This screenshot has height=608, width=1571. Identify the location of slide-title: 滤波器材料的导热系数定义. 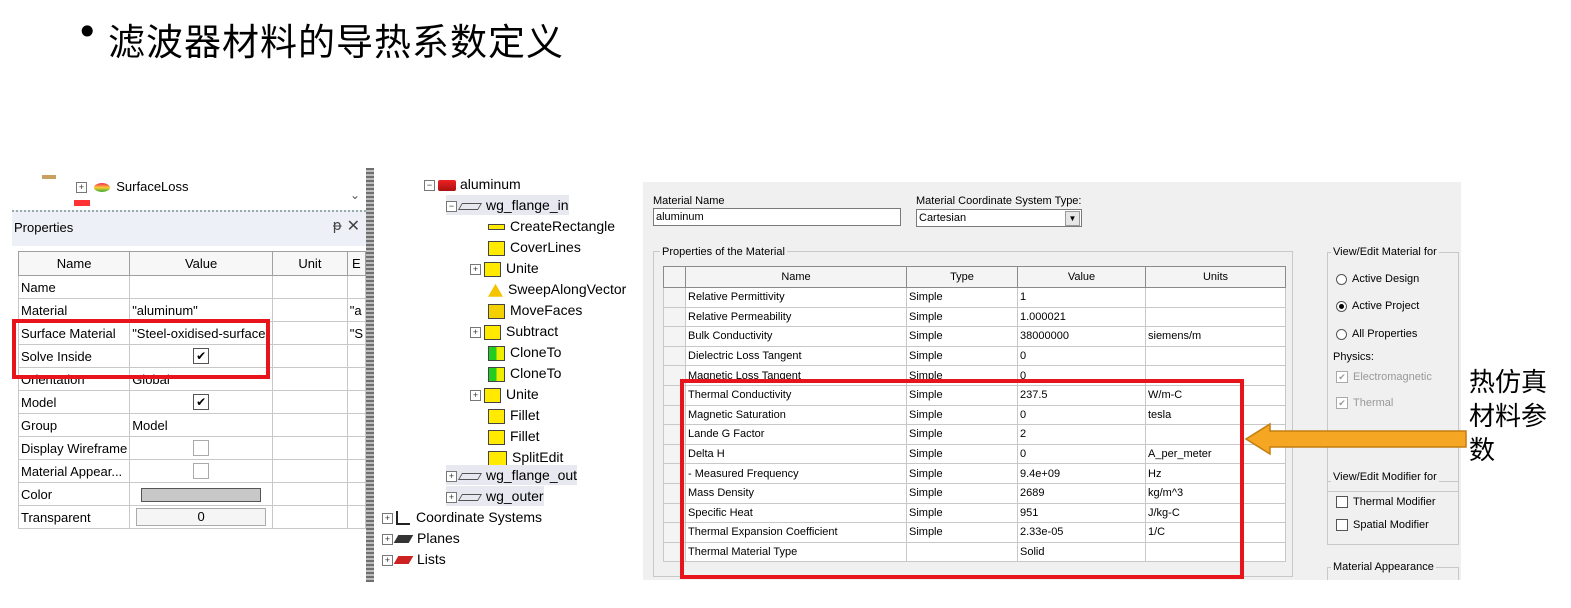
(336, 42).